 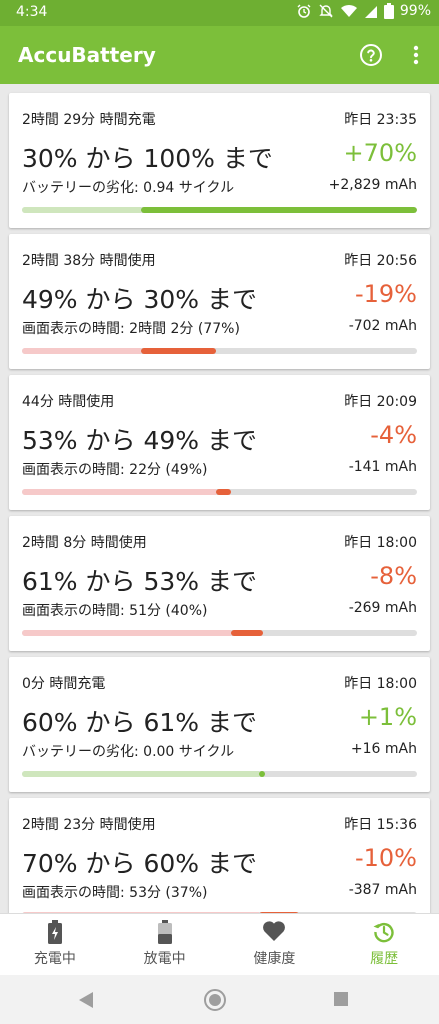 What do you see at coordinates (393, 576) in the screenshot?
I see `session-change: -8%` at bounding box center [393, 576].